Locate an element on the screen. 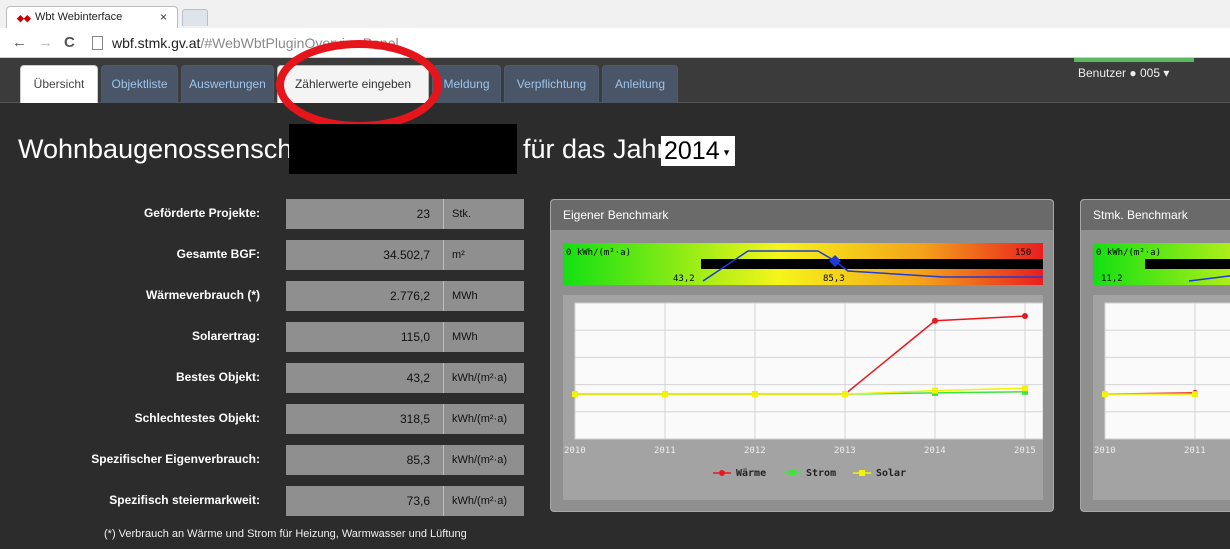  stat-row: Bestes Objekt: 43,2 kWh/(m²·a) is located at coordinates (265, 378).